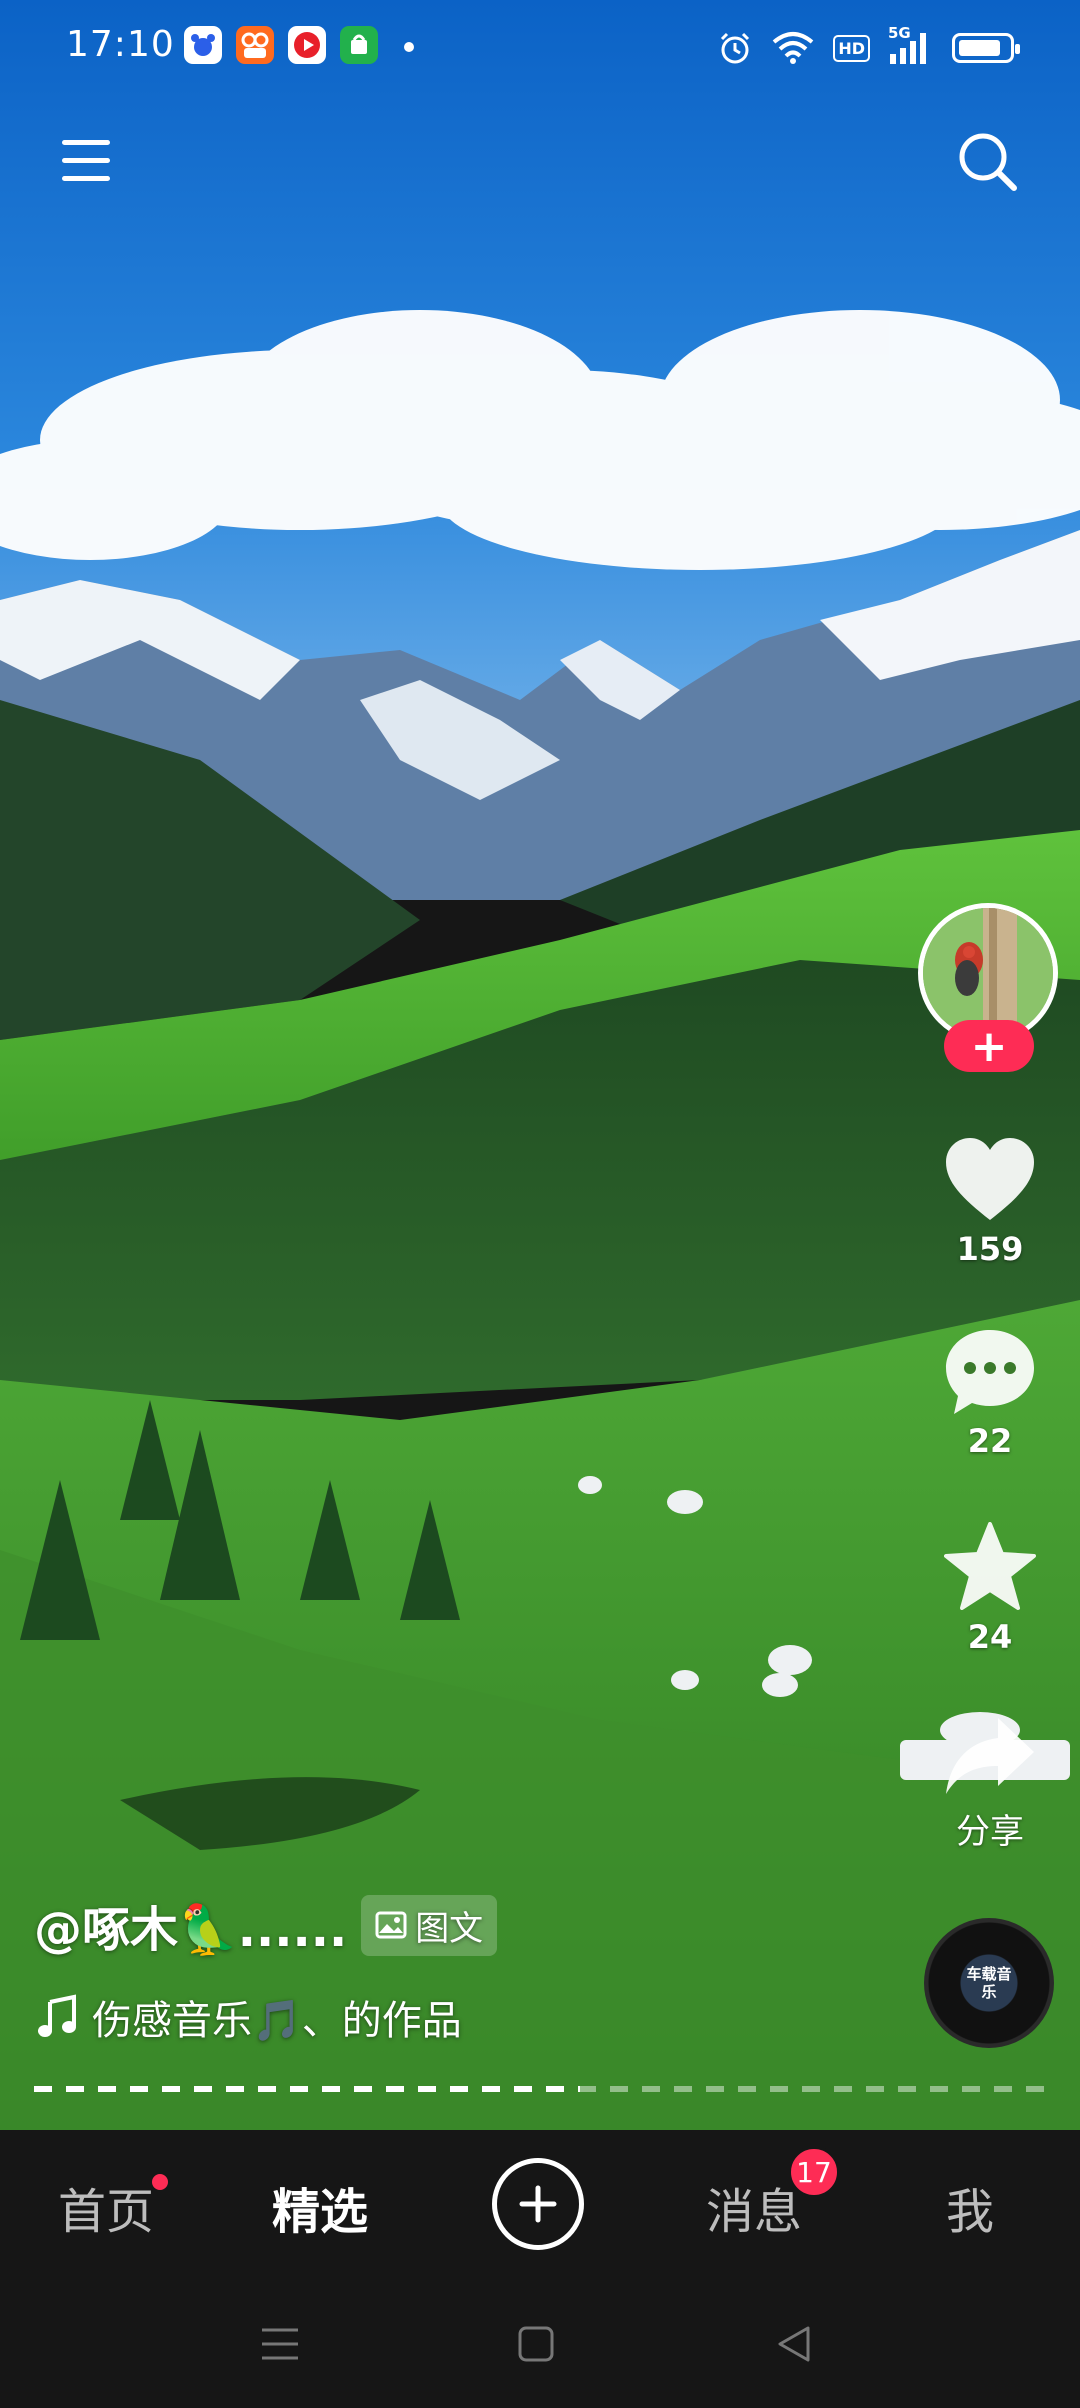 The height and width of the screenshot is (2408, 1080). I want to click on music-disc: 车载音乐, so click(989, 1983).